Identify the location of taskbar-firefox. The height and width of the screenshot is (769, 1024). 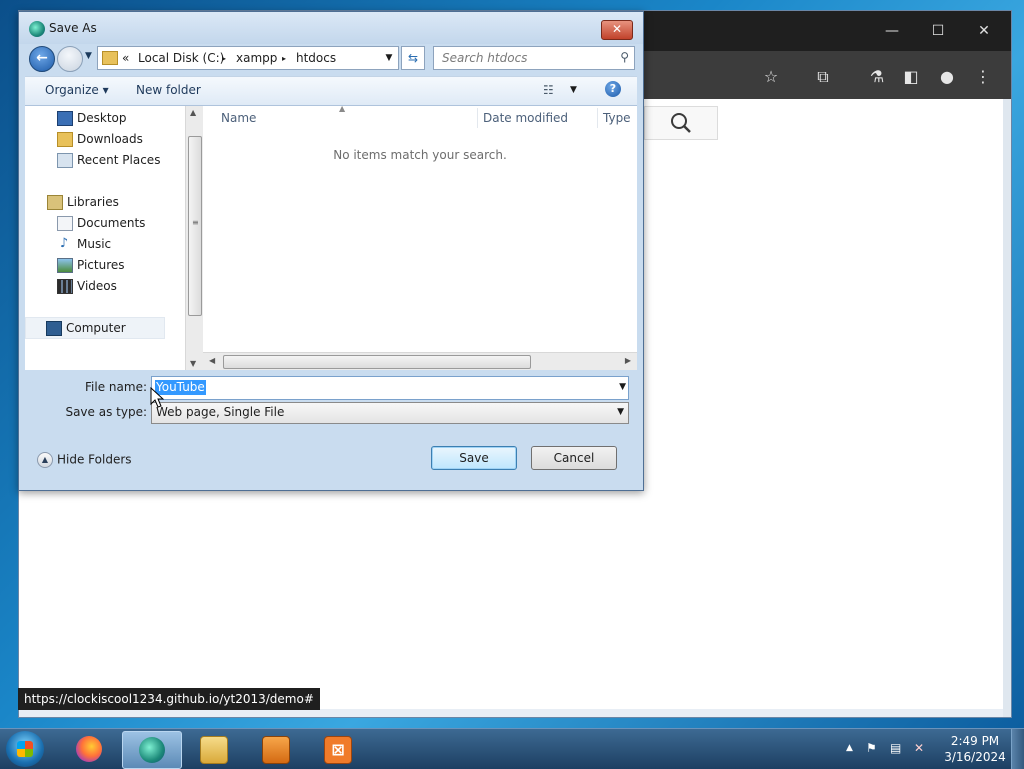
(89, 749).